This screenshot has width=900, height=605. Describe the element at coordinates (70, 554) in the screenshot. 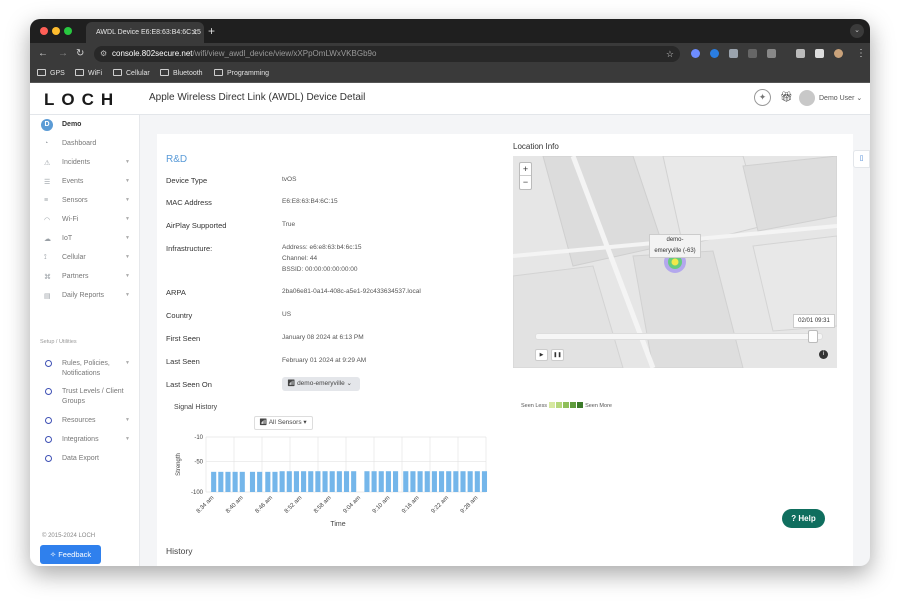

I see `feedback-button: ✧ Feedback` at that location.